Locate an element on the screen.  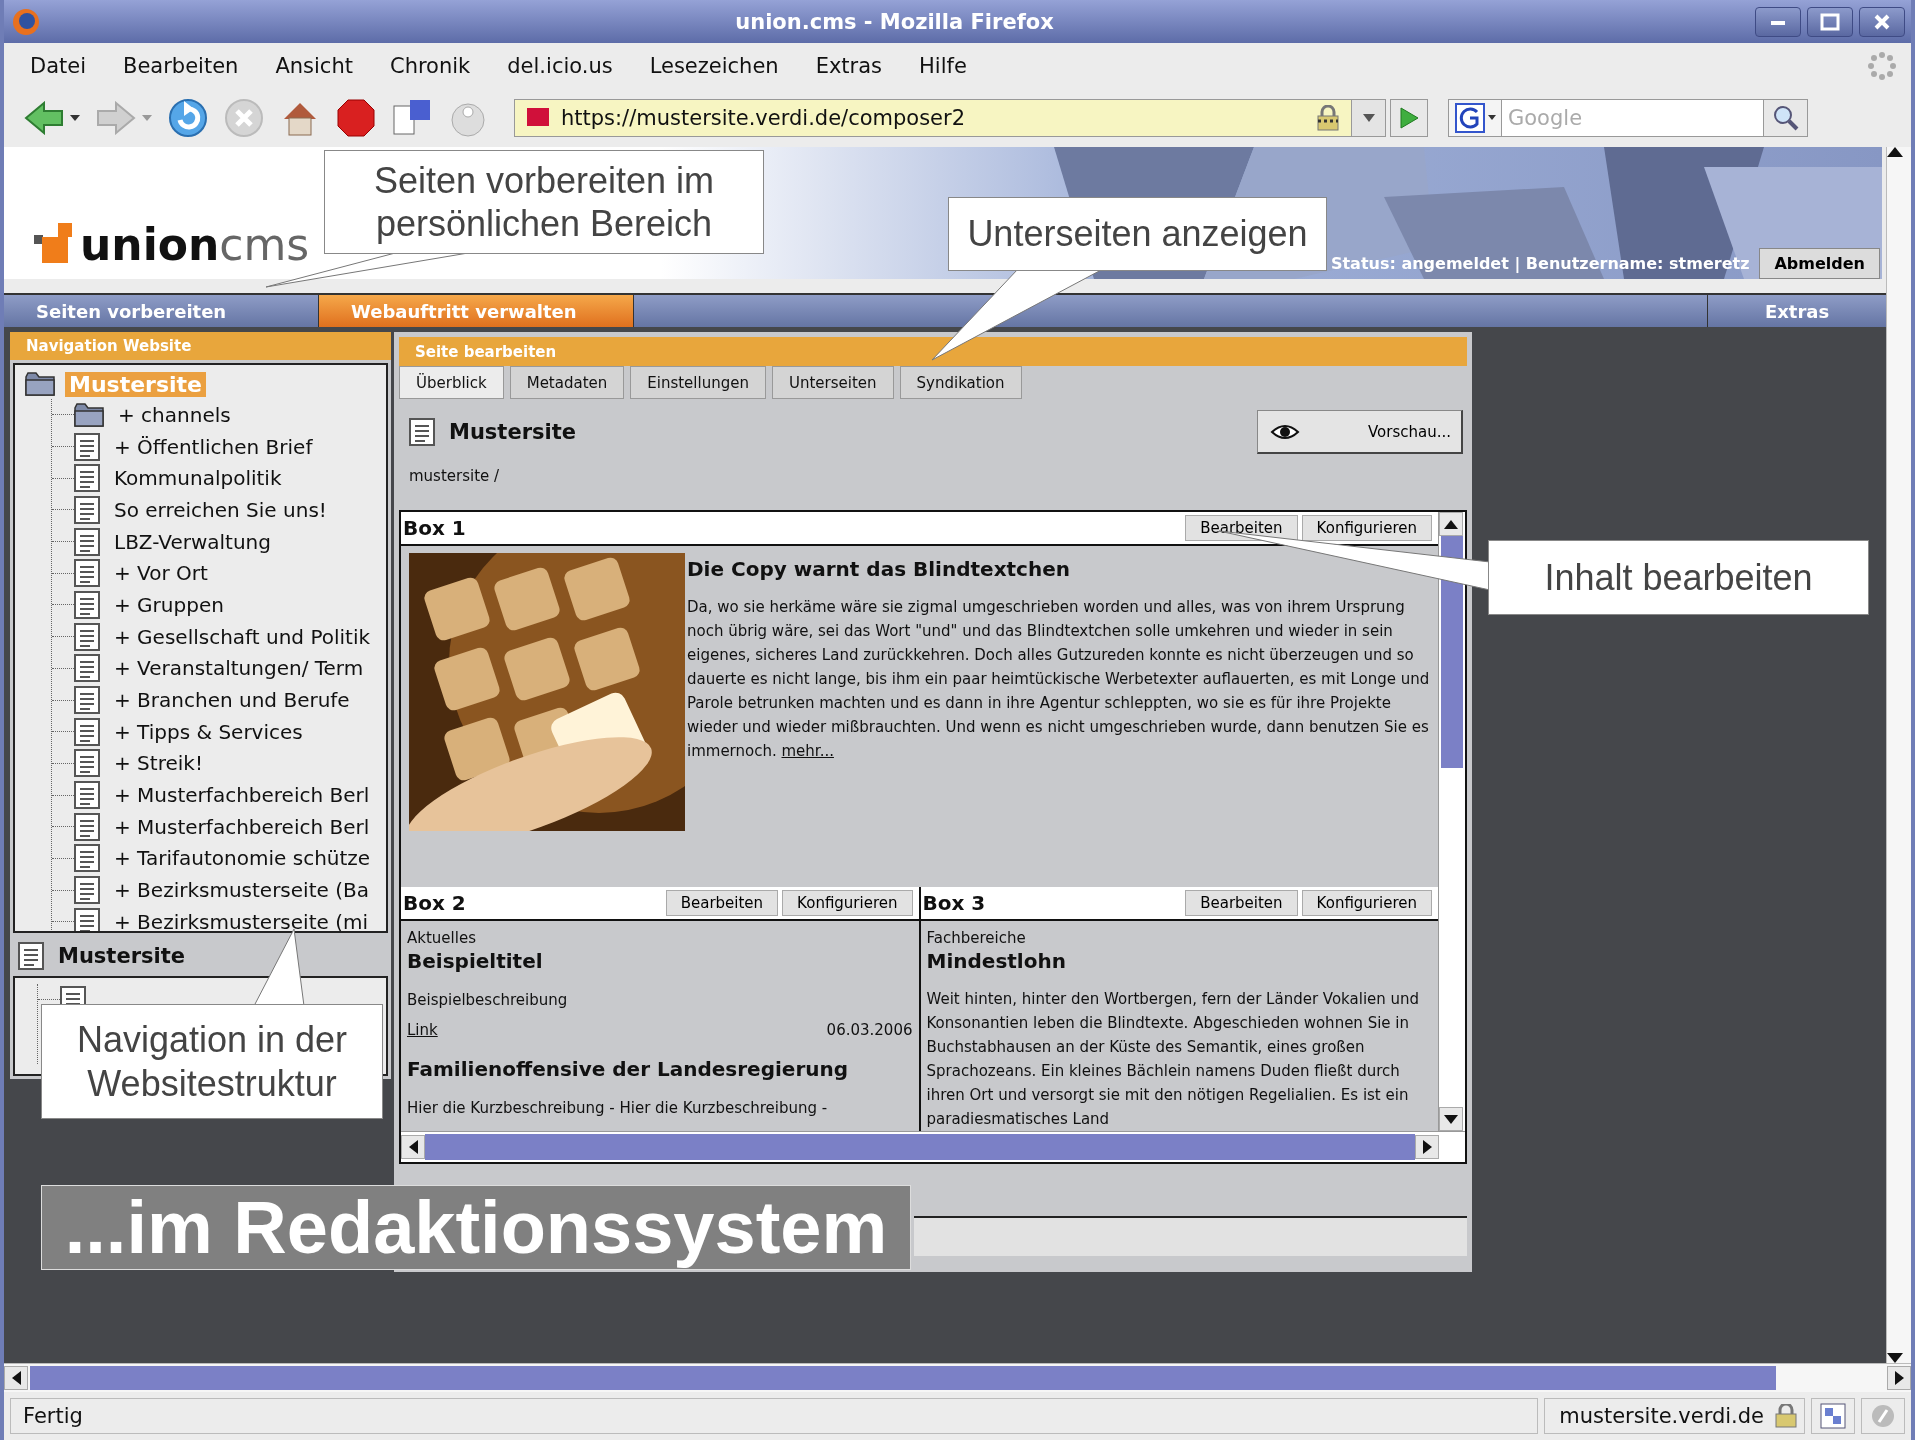
menu-item: Chronik is located at coordinates (430, 65).